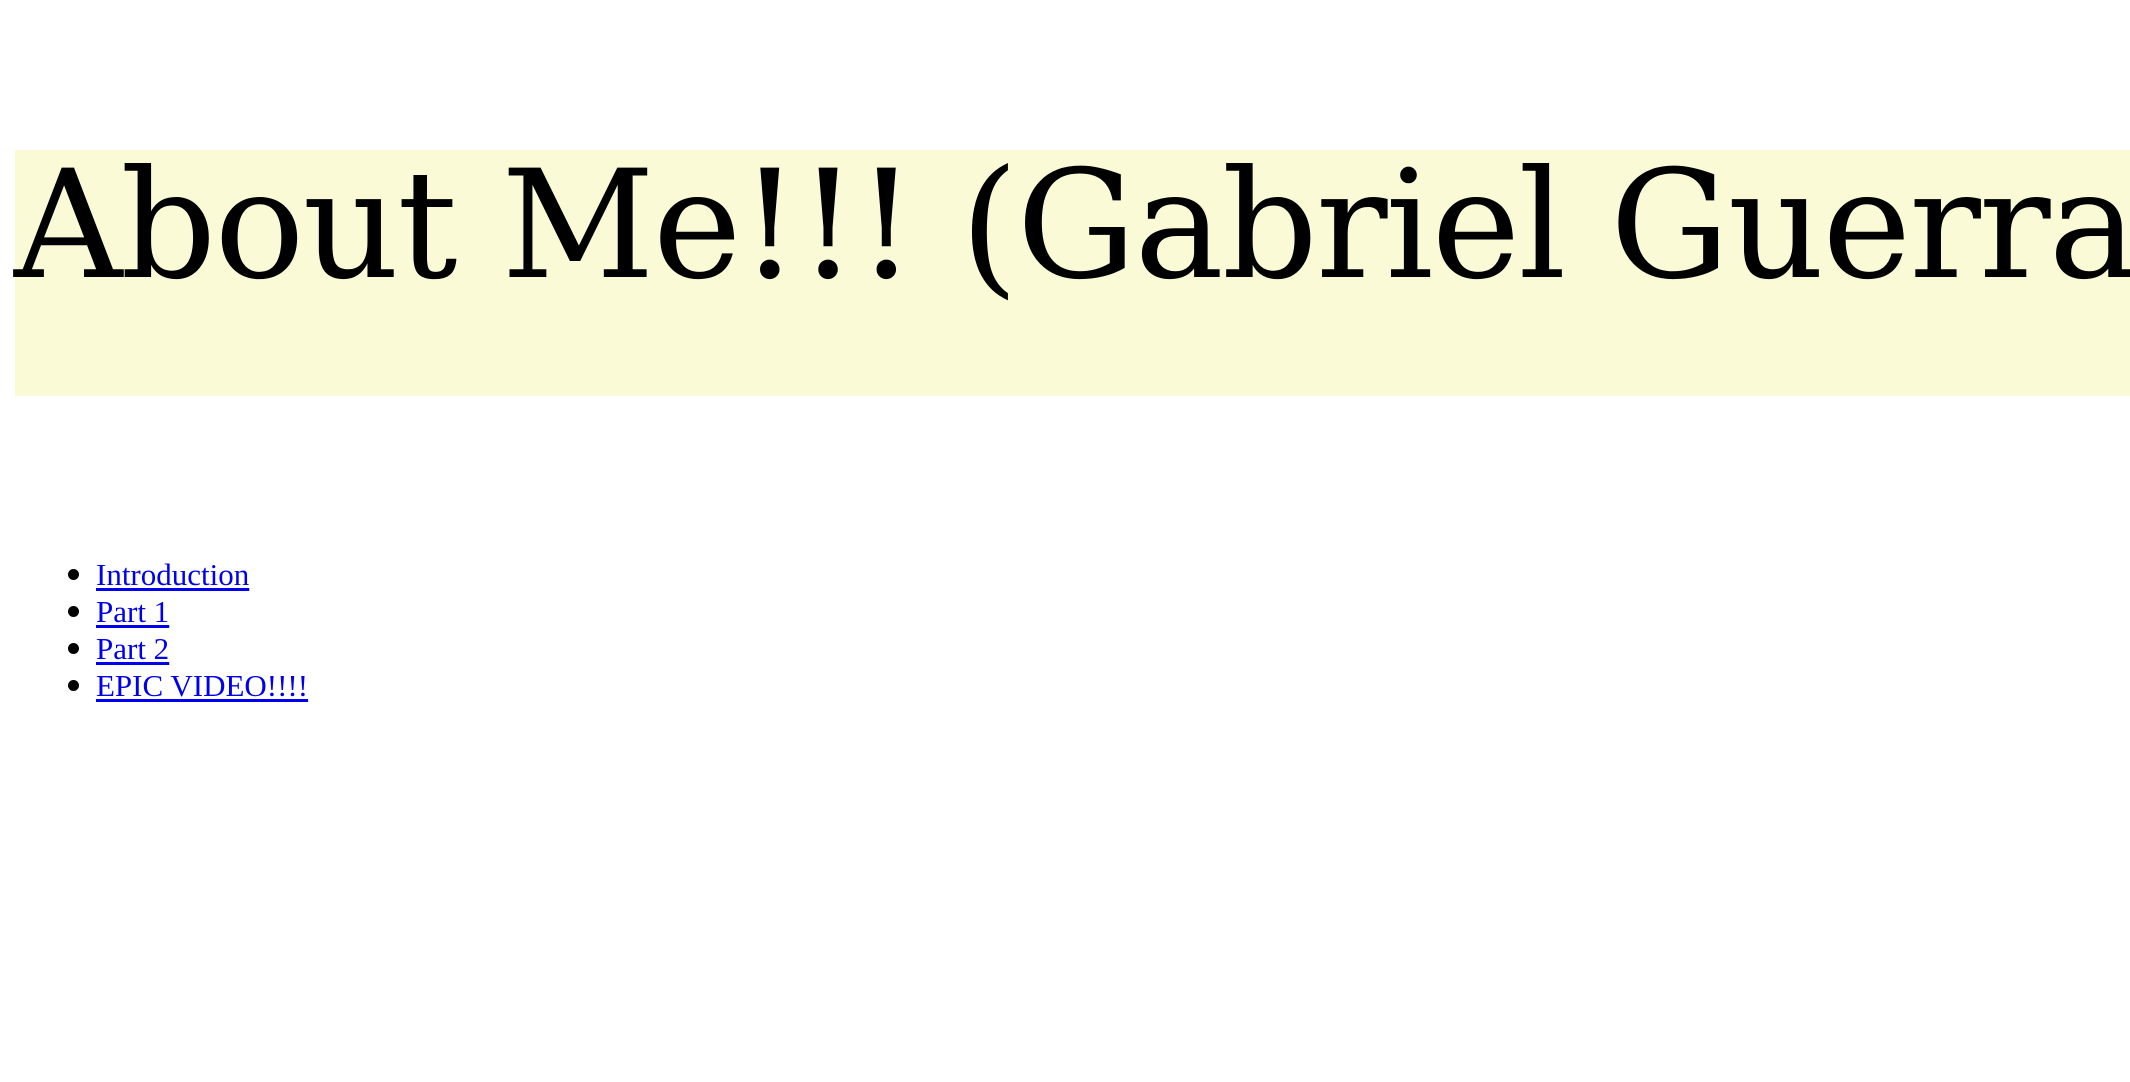  I want to click on list-item: EPIC VIDEO!!!!, so click(188, 685).